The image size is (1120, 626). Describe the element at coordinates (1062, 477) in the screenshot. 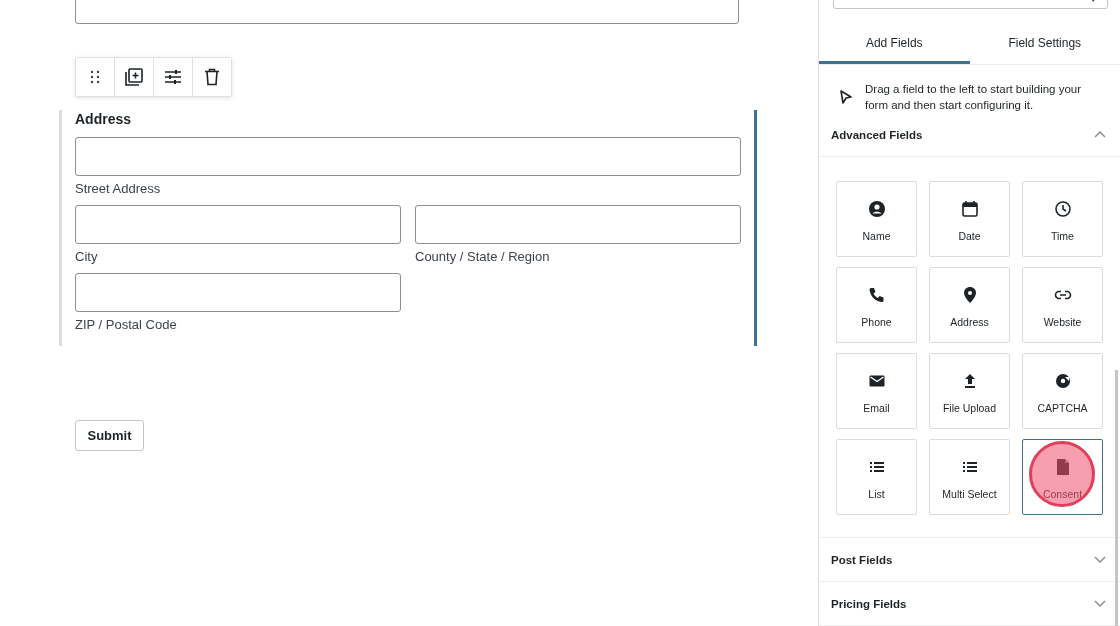

I see `field-tile: Consent` at that location.